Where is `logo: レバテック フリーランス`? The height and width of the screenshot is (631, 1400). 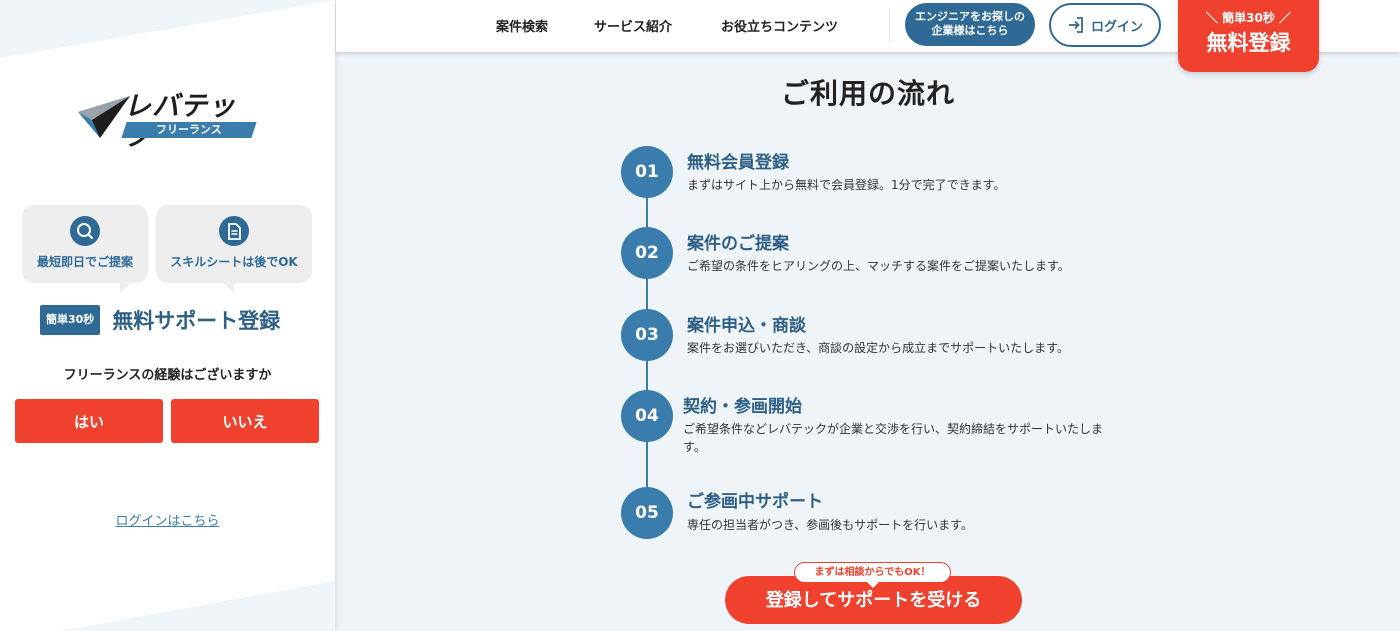 logo: レバテック フリーランス is located at coordinates (168, 122).